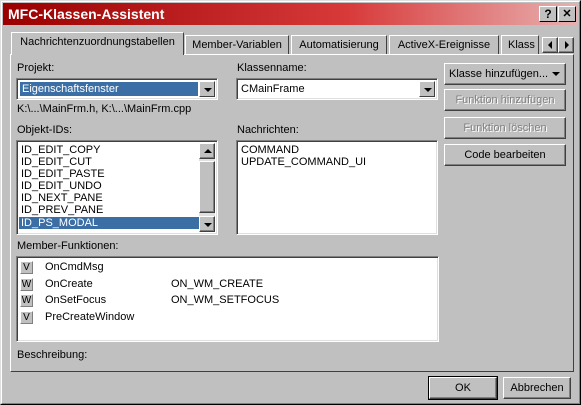 This screenshot has width=581, height=405. What do you see at coordinates (90, 317) in the screenshot?
I see `function-name: PreCreateWindow` at bounding box center [90, 317].